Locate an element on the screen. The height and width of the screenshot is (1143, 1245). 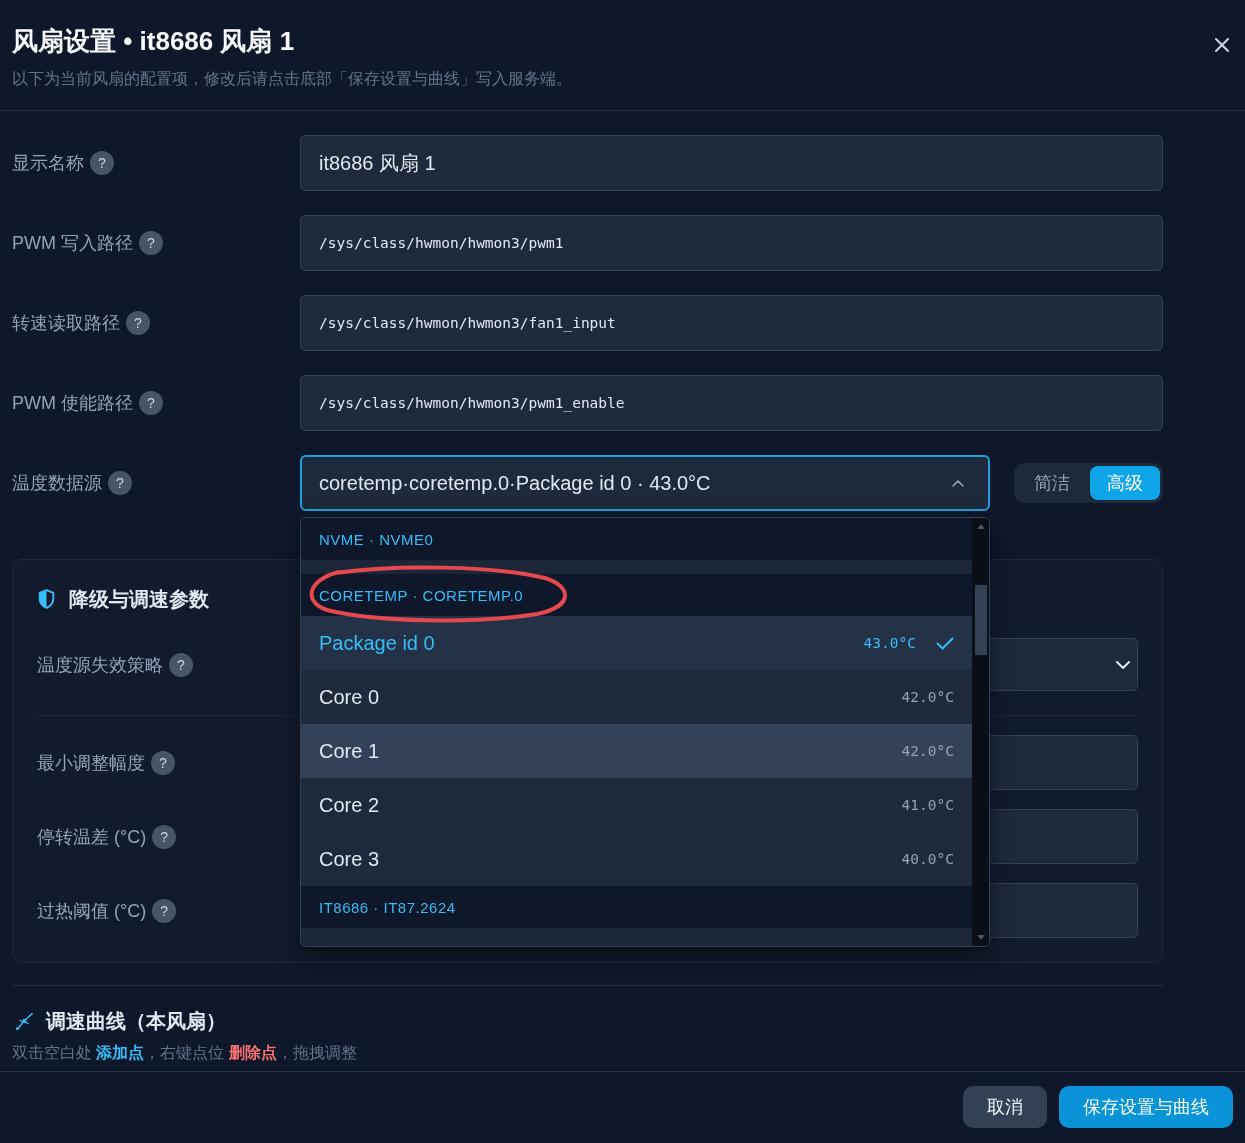
card-title: 降级与调速参数 is located at coordinates (139, 599).